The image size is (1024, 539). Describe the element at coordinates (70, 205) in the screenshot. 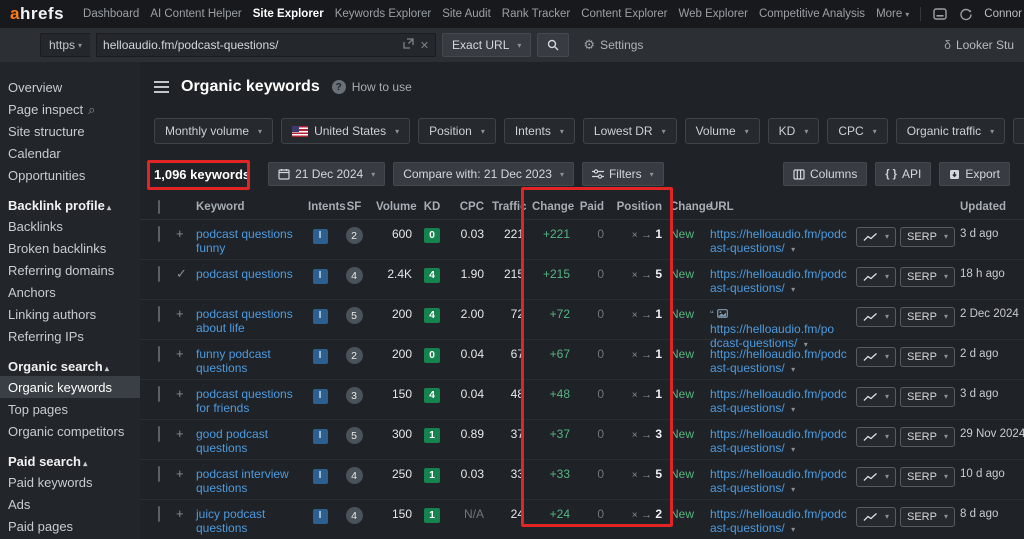

I see `sidebar-section-header: Backlink profile ▴` at that location.